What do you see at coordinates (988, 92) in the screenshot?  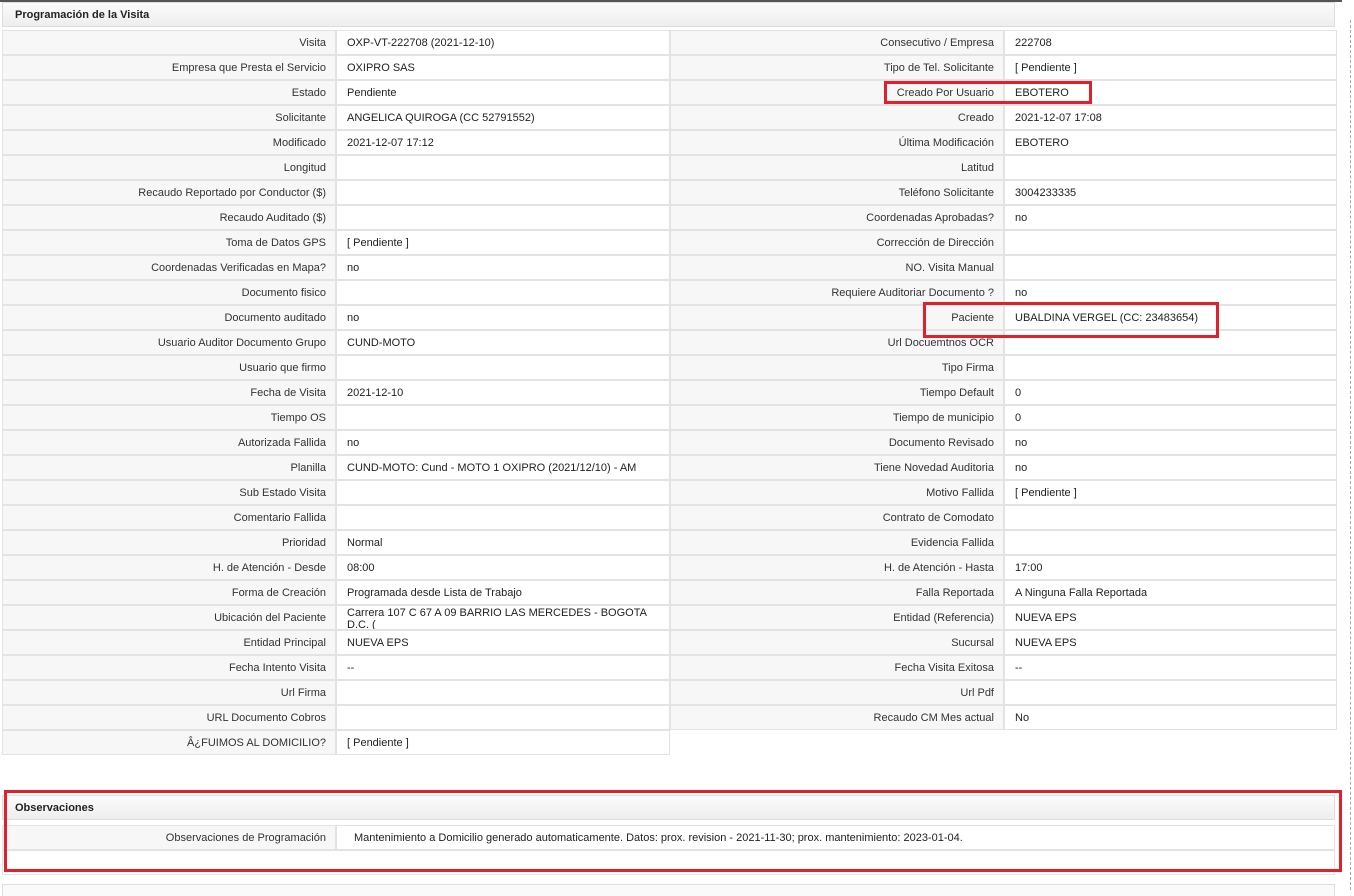 I see `highlight-creado-por-usuario` at bounding box center [988, 92].